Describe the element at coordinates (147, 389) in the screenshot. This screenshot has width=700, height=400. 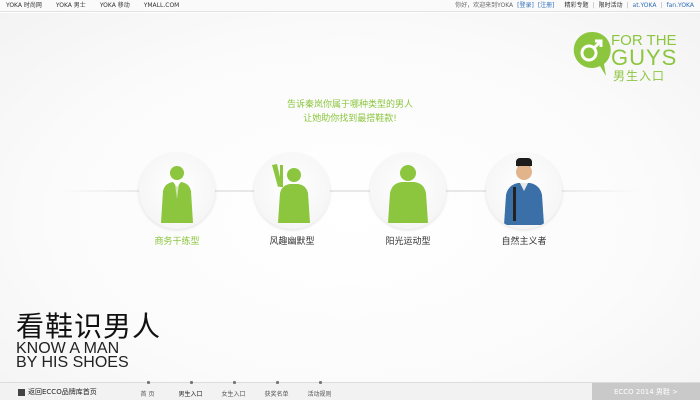
I see `nav-home: 首 页` at that location.